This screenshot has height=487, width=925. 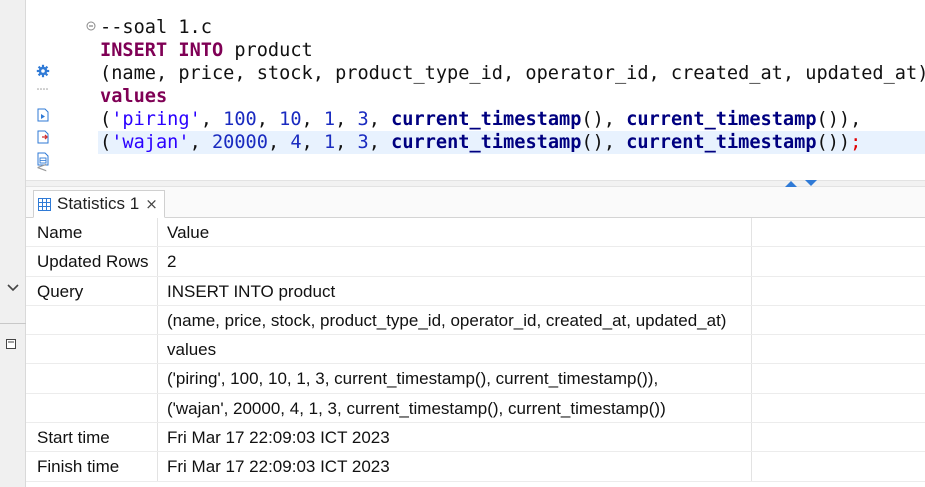 I want to click on table-row: Query INSERT INTO product, so click(x=475, y=291).